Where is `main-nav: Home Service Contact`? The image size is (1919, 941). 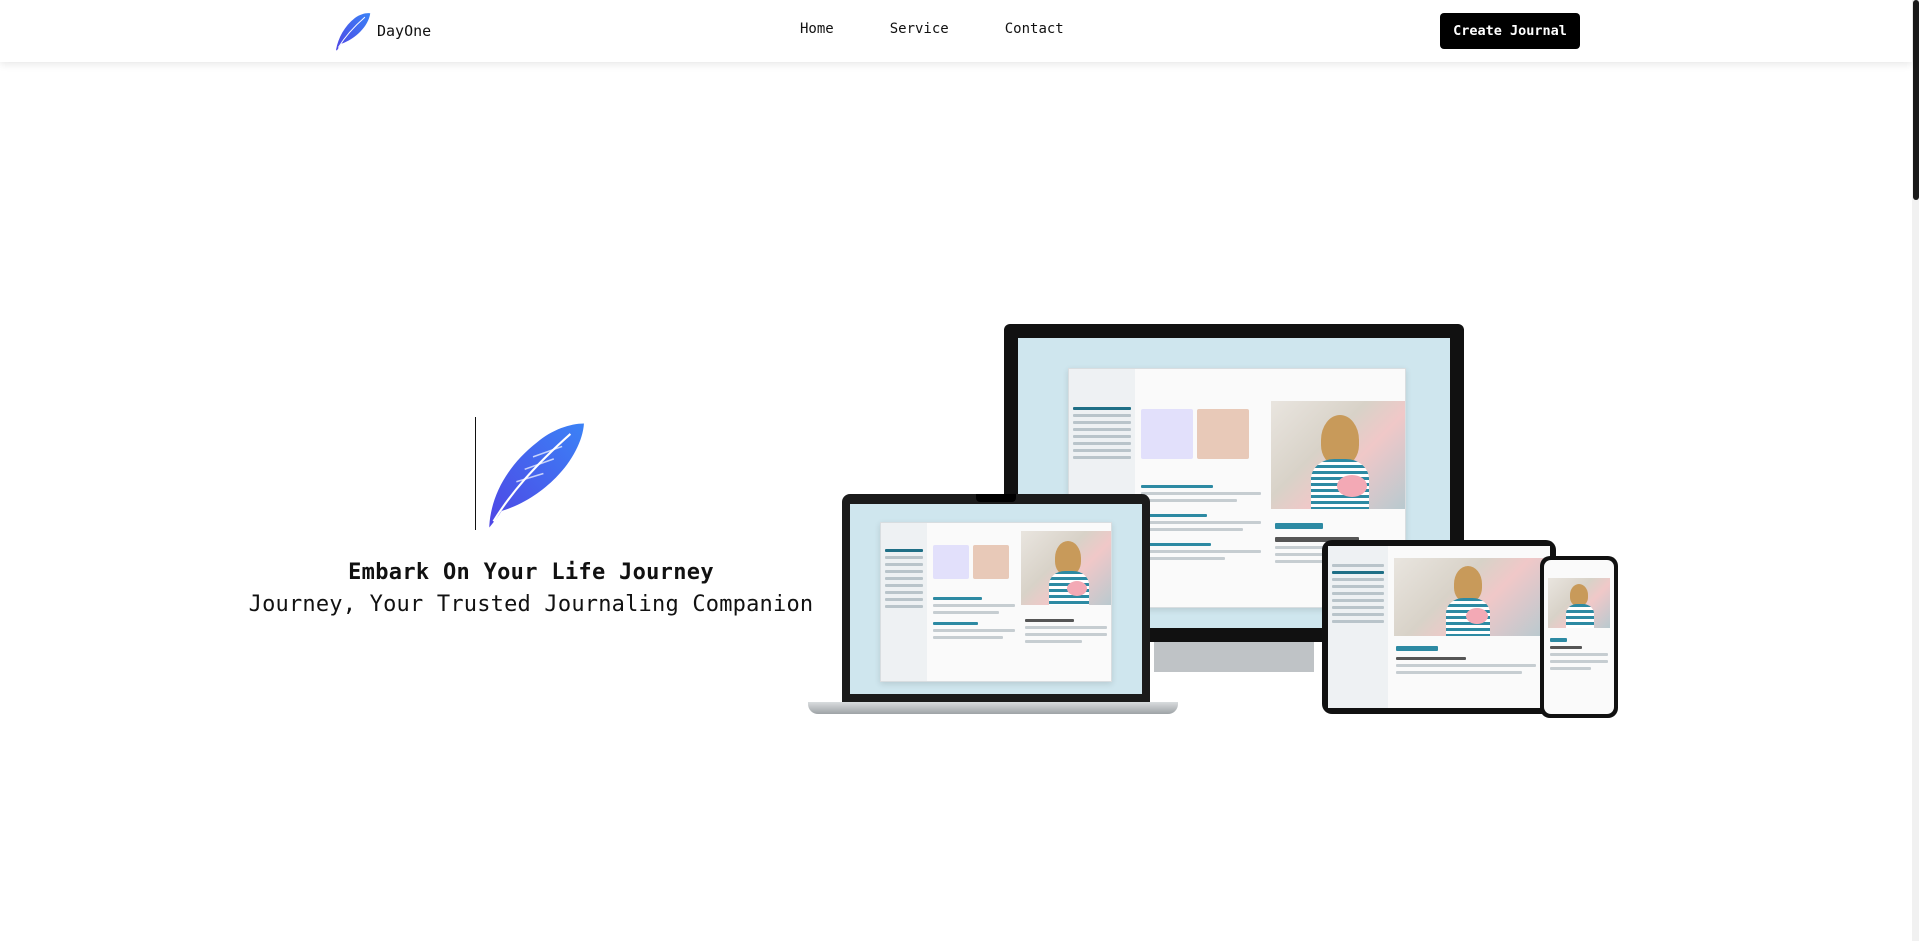 main-nav: Home Service Contact is located at coordinates (932, 29).